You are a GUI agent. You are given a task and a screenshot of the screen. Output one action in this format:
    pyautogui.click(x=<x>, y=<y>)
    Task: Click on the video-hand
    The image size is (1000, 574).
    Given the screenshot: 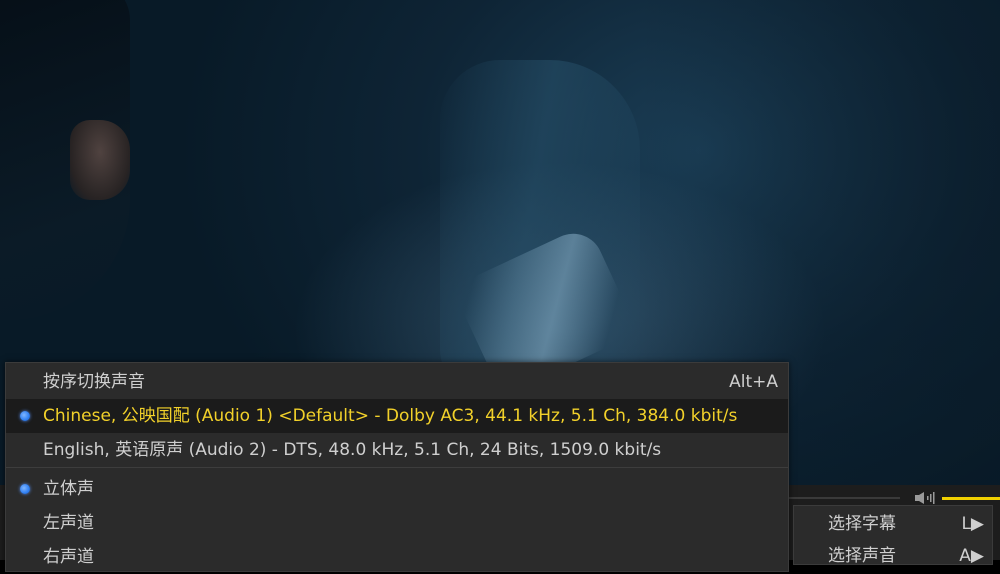 What is the action you would take?
    pyautogui.click(x=100, y=160)
    